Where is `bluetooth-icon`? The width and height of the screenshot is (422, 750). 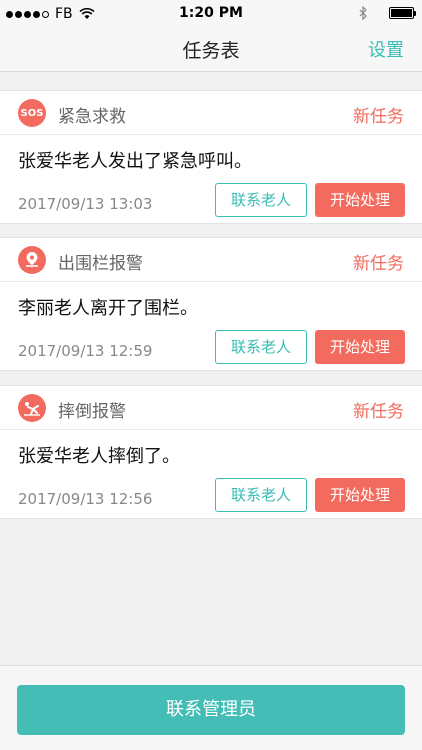
bluetooth-icon is located at coordinates (363, 13).